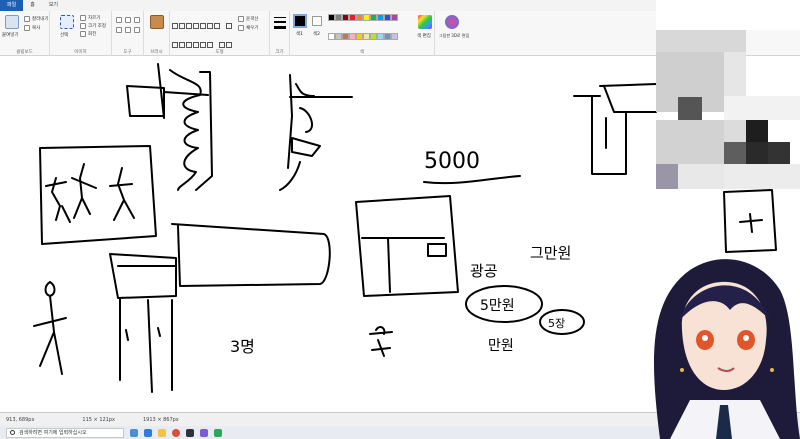  I want to click on tab-view: 보기, so click(53, 5).